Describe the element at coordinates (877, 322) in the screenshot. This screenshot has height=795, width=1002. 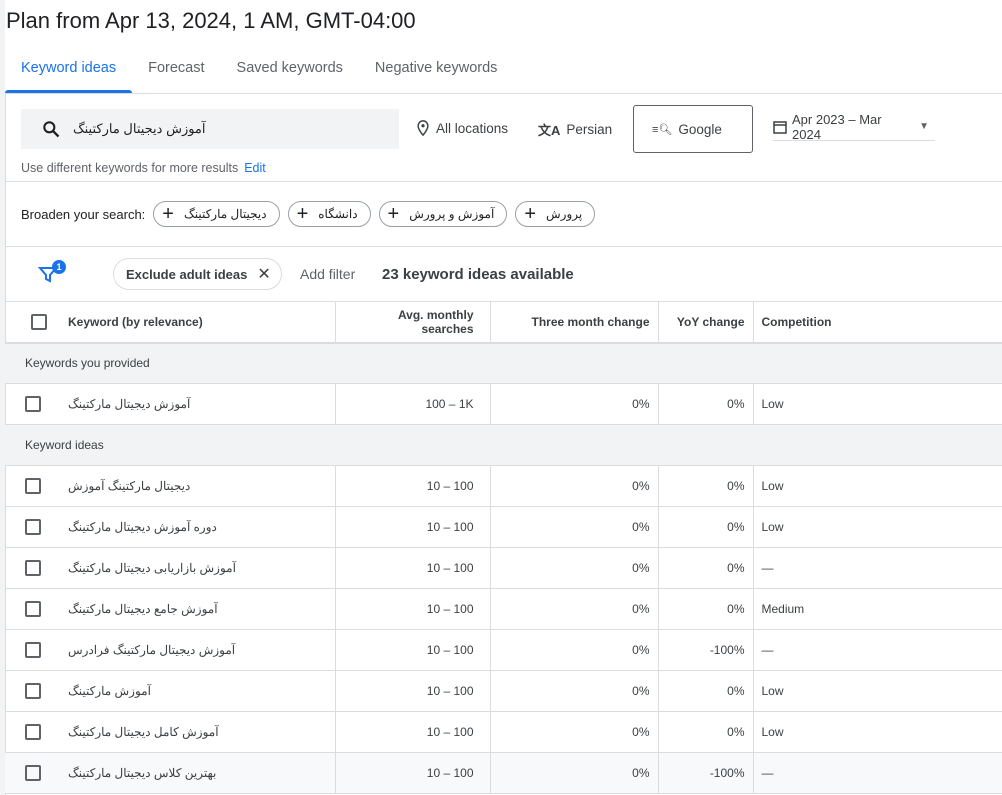
I see `header-competition: Competition` at that location.